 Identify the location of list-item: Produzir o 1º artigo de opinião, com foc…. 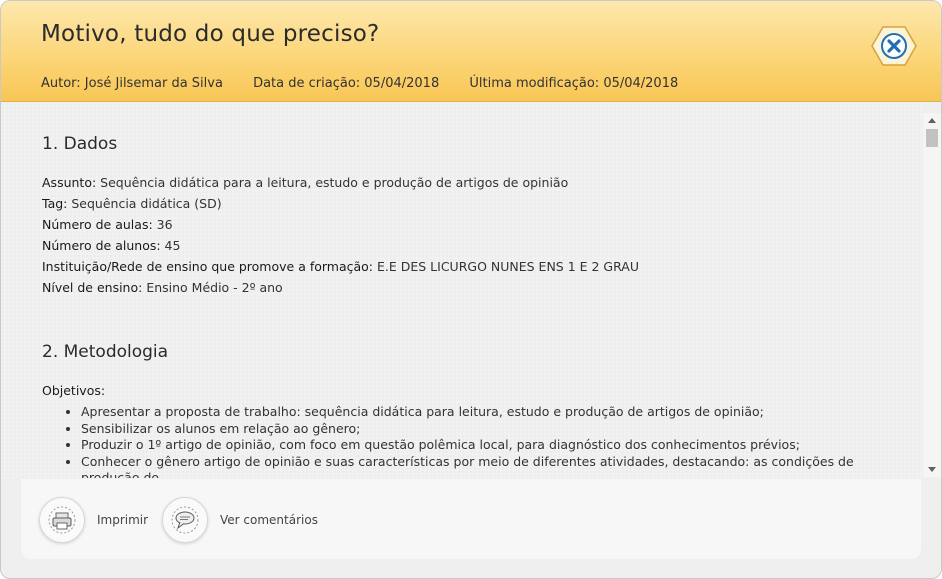
(496, 445).